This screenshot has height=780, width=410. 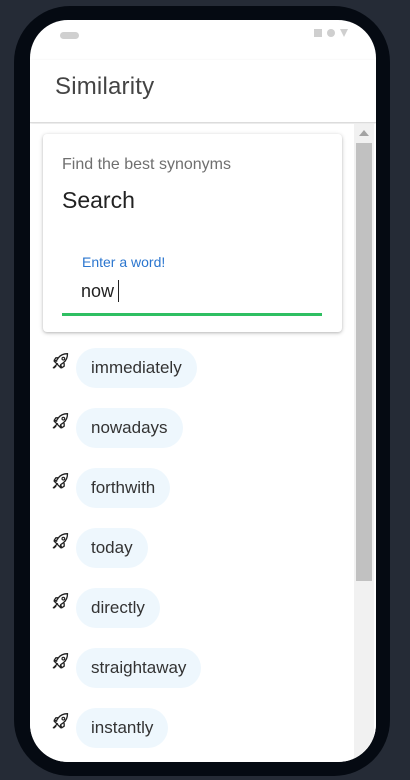 I want to click on list-item: today, so click(x=190, y=549).